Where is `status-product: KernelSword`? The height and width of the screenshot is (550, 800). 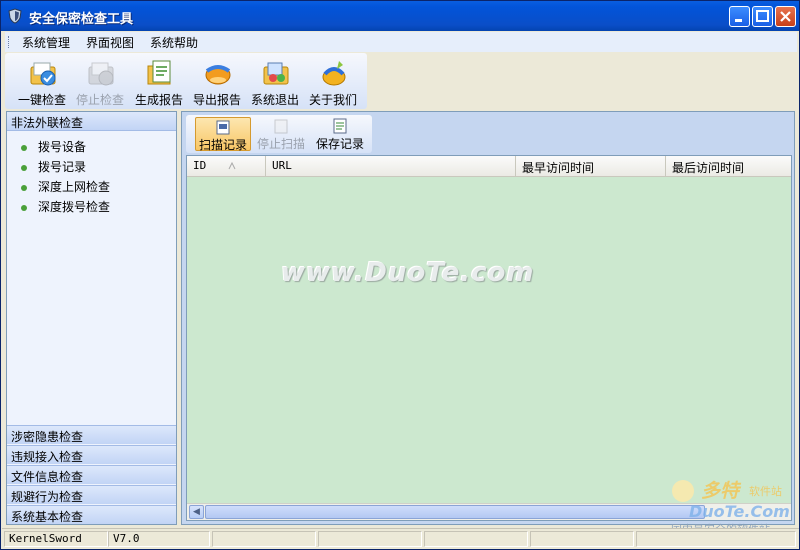
status-product: KernelSword is located at coordinates (56, 539).